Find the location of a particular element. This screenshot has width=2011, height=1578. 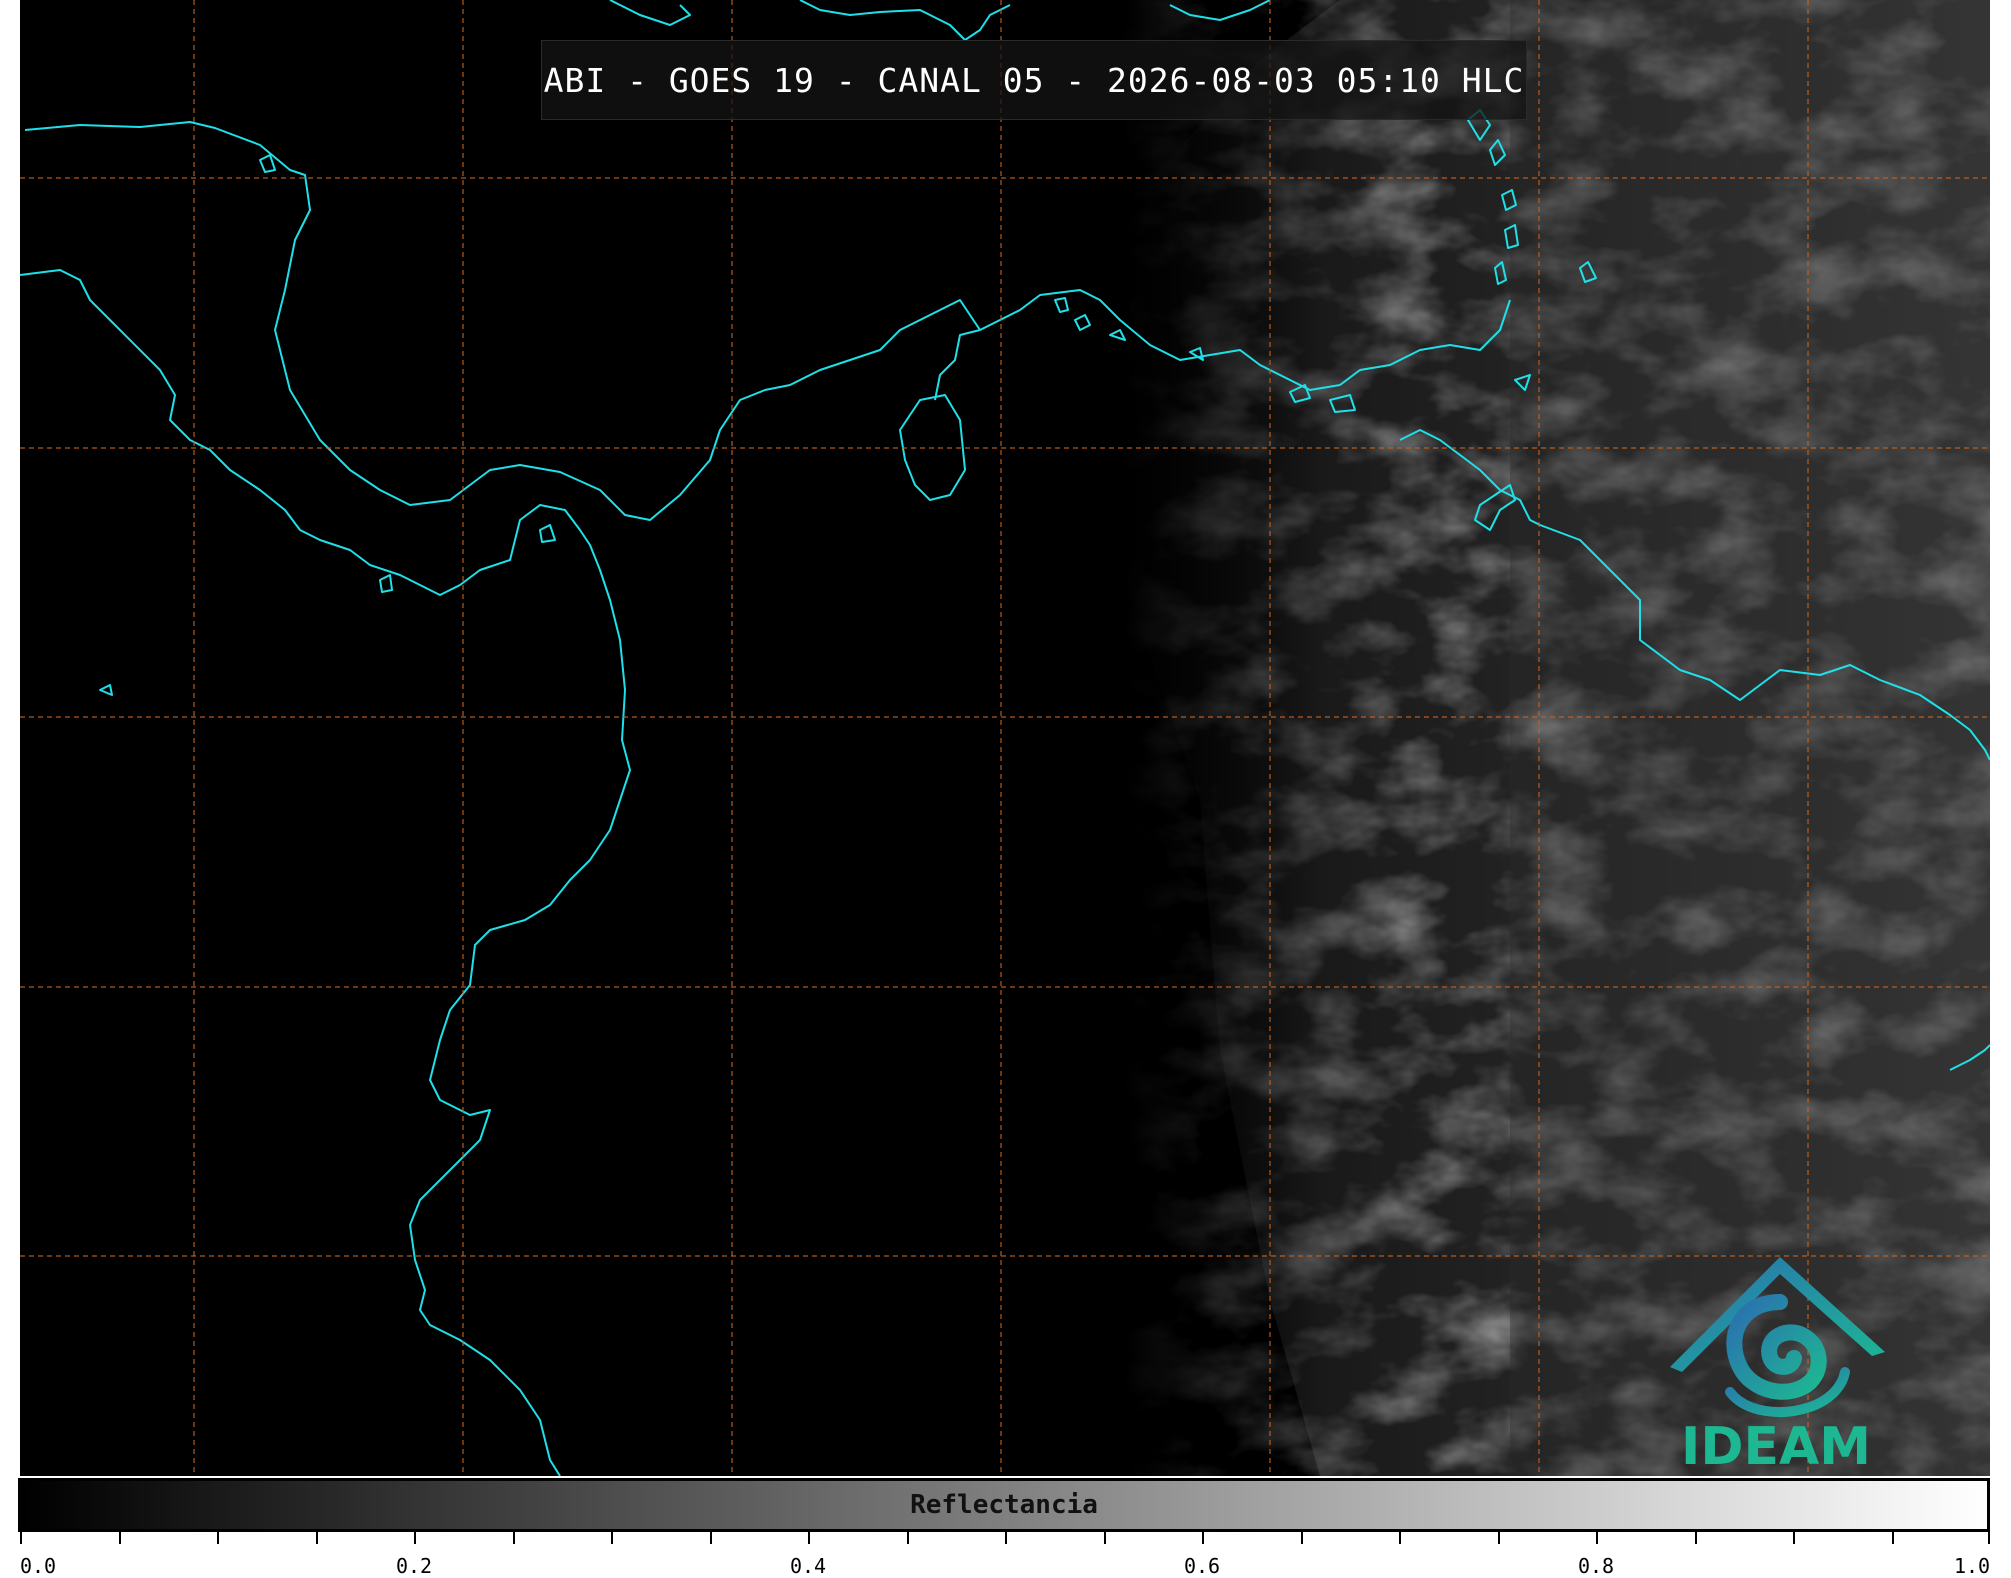

colorbar-tick-label: 0.6 is located at coordinates (1202, 1566).